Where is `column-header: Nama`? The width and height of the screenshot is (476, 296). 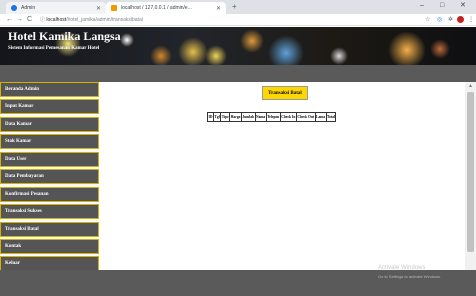 column-header: Nama is located at coordinates (260, 117).